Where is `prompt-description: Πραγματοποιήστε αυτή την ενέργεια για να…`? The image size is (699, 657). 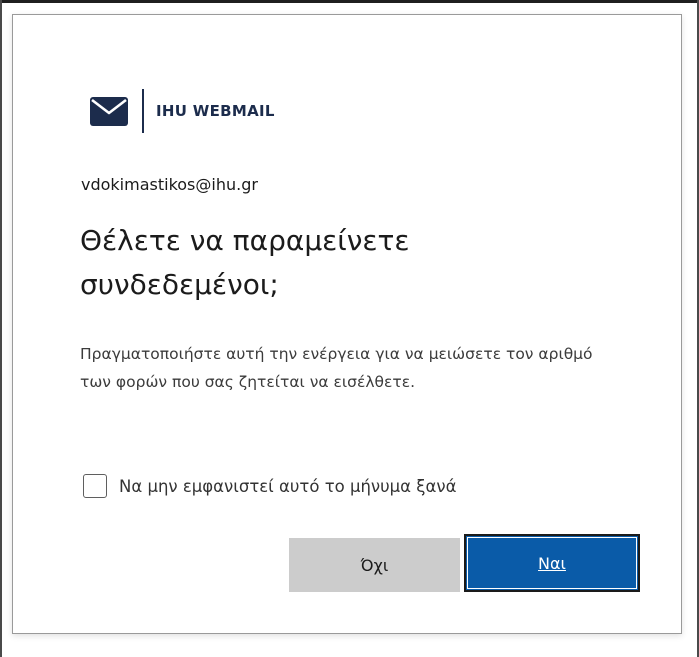 prompt-description: Πραγματοποιήστε αυτή την ενέργεια για να… is located at coordinates (336, 368).